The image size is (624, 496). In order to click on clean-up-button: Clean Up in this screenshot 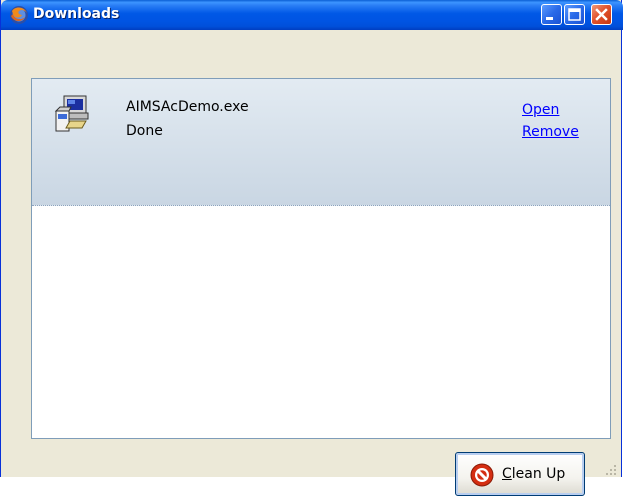, I will do `click(520, 474)`.